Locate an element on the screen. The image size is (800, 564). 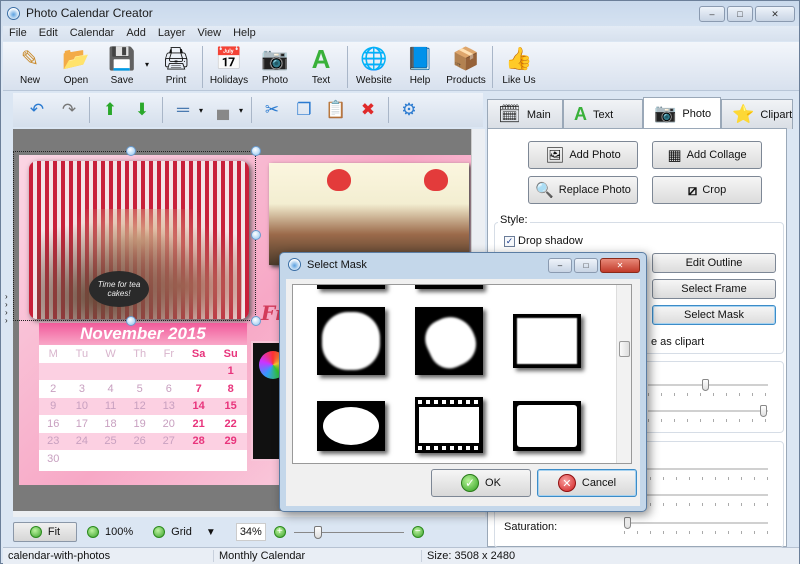
zoom-out-icon: − is located at coordinates (417, 532).